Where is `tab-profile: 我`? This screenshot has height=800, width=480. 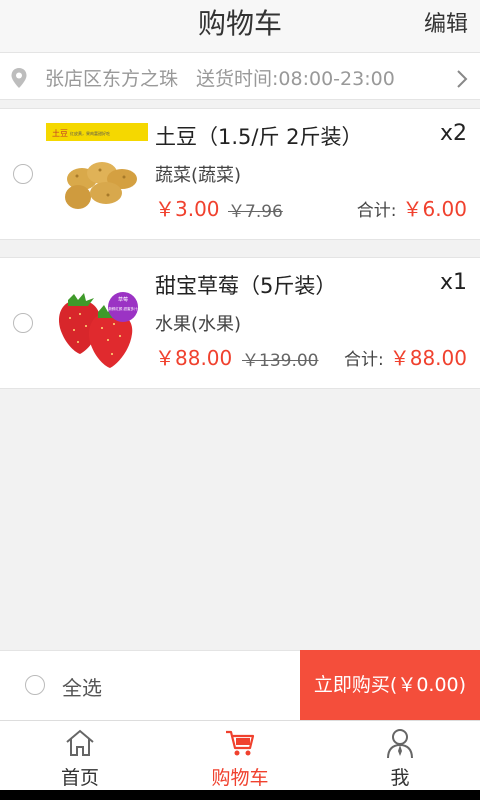 tab-profile: 我 is located at coordinates (400, 756).